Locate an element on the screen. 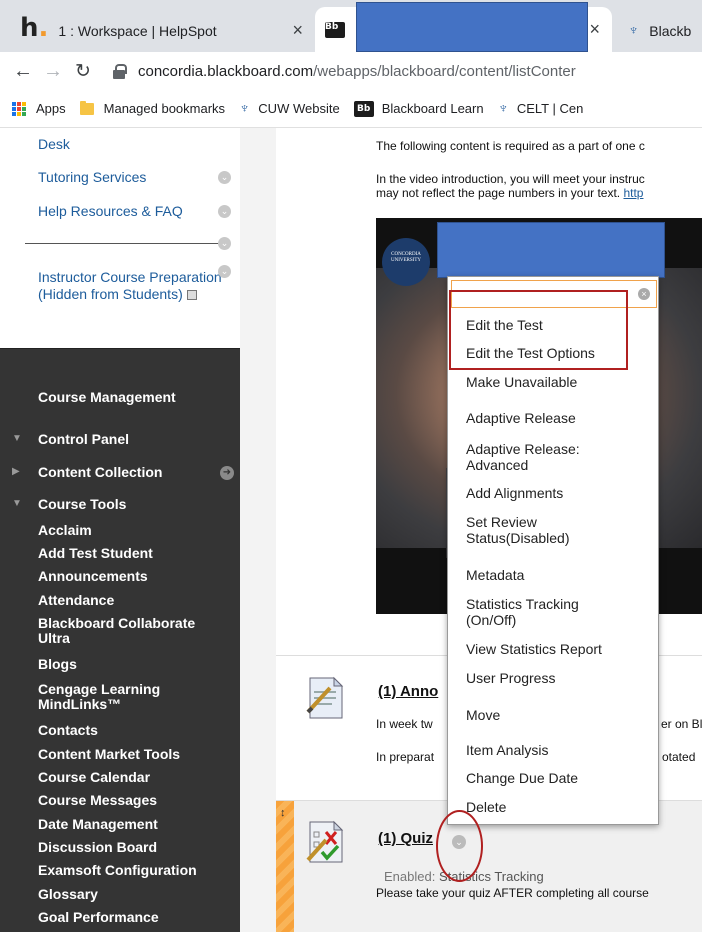 This screenshot has width=702, height=932. tool-examsoft: Examsoft Configuration is located at coordinates (117, 870).